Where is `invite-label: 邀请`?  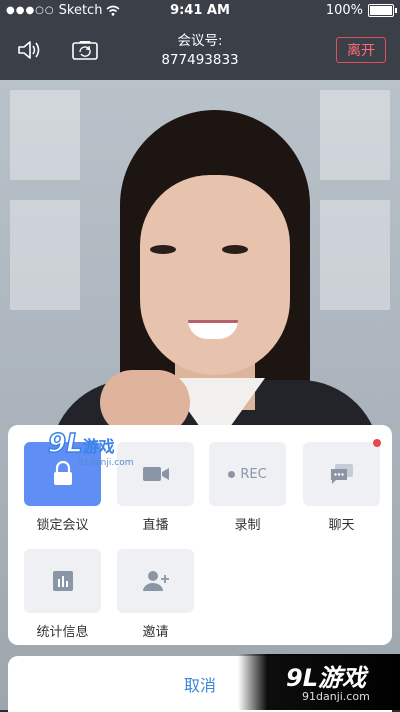
invite-label: 邀请 is located at coordinates (155, 632).